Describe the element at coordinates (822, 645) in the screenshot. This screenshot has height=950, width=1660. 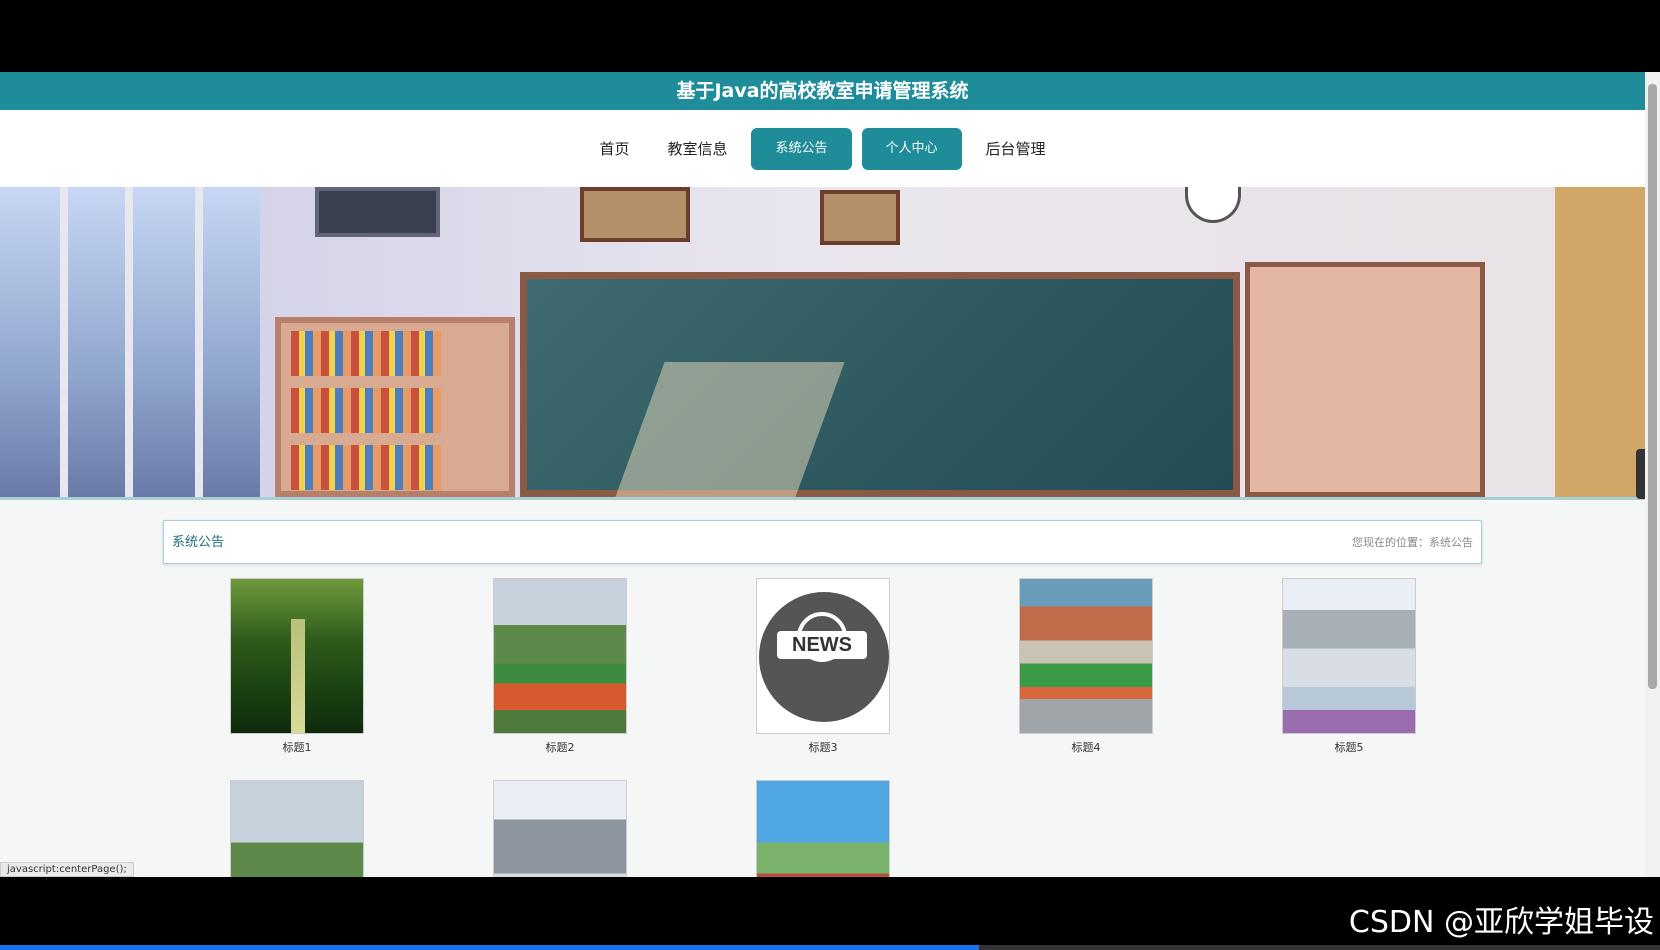
I see `news-label: NEWS` at that location.